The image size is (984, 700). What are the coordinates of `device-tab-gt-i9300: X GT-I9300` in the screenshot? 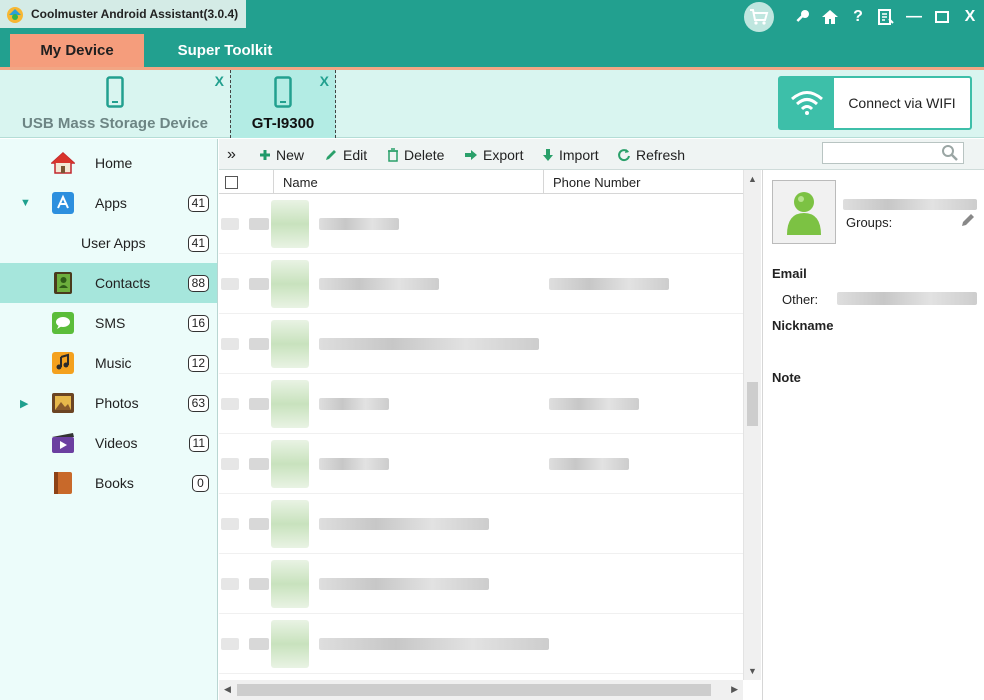 It's located at (283, 104).